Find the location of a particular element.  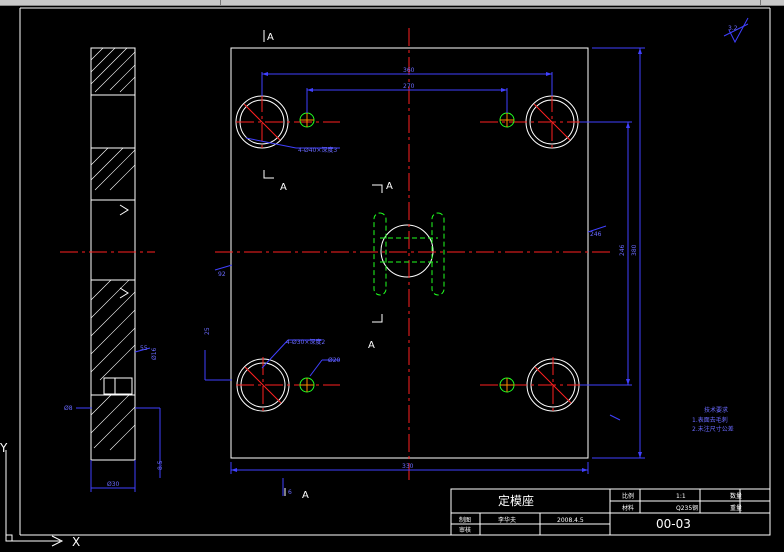

notes-title: 技术要求 is located at coordinates (716, 410).